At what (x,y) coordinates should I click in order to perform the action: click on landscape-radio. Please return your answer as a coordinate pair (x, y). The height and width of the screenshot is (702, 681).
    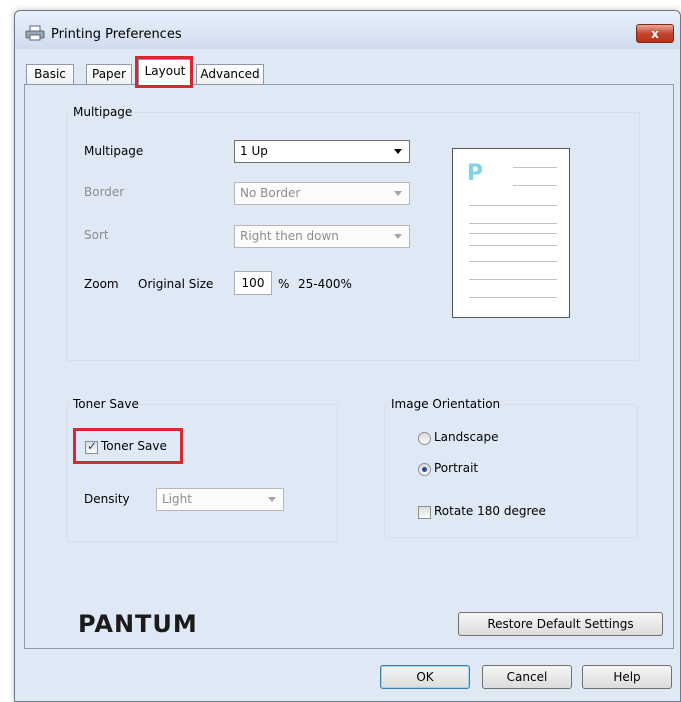
    Looking at the image, I should click on (424, 438).